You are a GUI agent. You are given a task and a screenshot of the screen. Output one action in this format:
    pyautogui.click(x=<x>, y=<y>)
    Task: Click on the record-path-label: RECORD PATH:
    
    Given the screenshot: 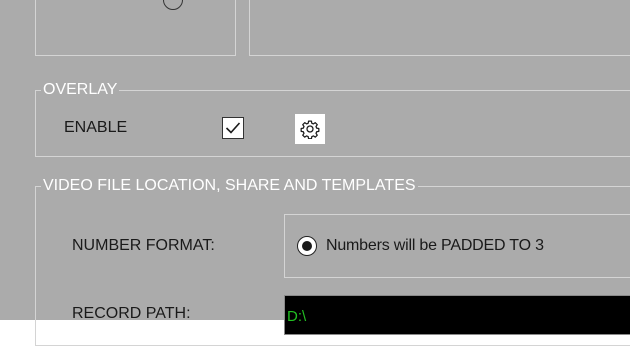 What is the action you would take?
    pyautogui.click(x=131, y=313)
    